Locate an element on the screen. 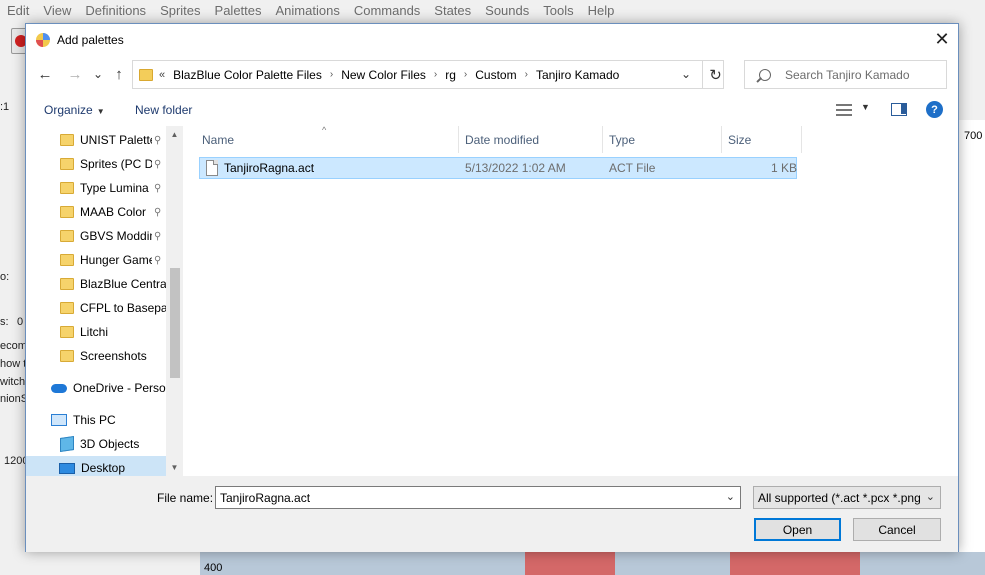  sort-ascending-icon: ^ is located at coordinates (324, 130).